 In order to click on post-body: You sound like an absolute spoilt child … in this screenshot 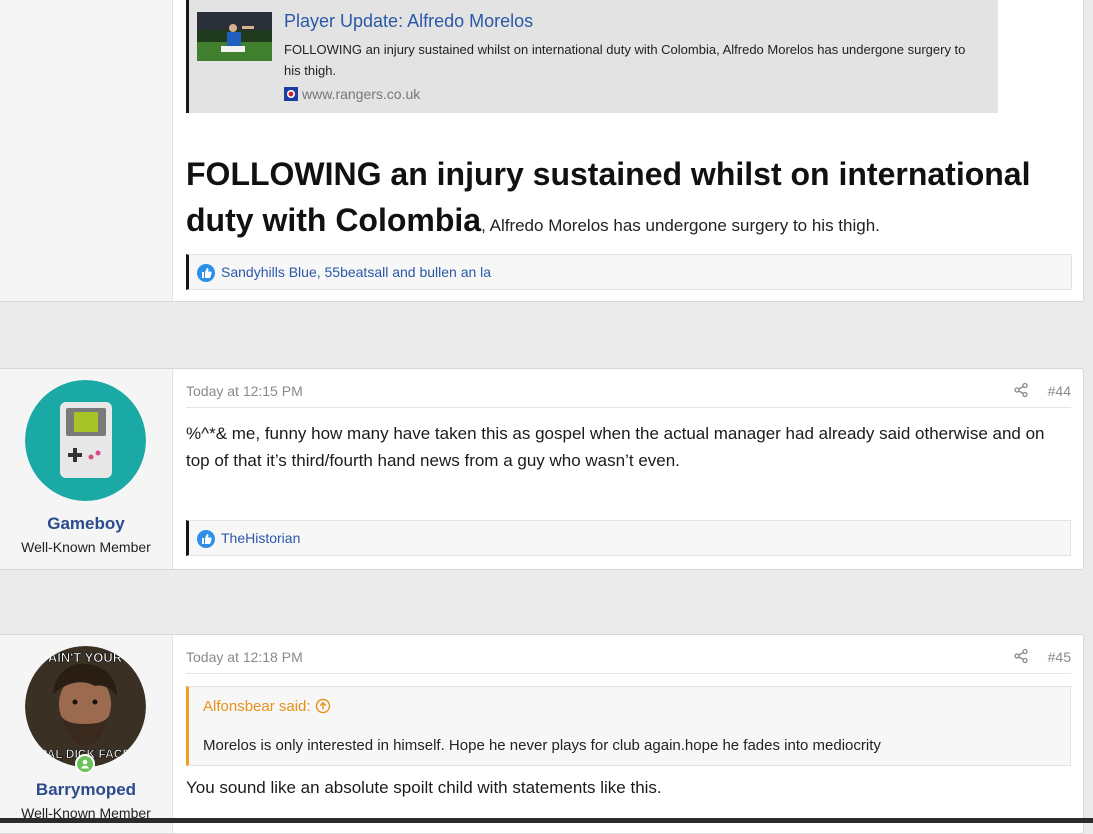, I will do `click(424, 787)`.